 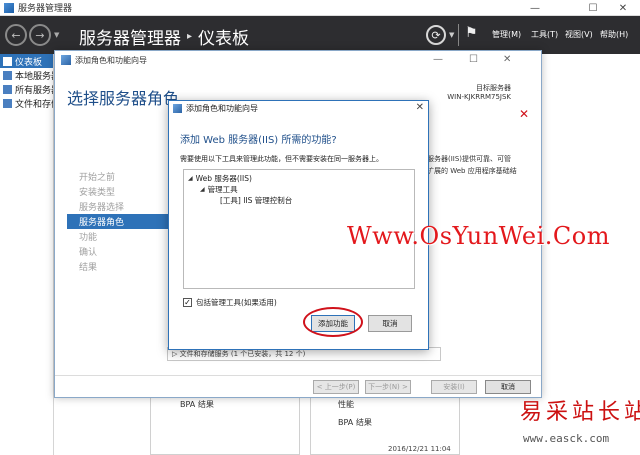 What do you see at coordinates (614, 34) in the screenshot?
I see `menu-help: 帮助(H)` at bounding box center [614, 34].